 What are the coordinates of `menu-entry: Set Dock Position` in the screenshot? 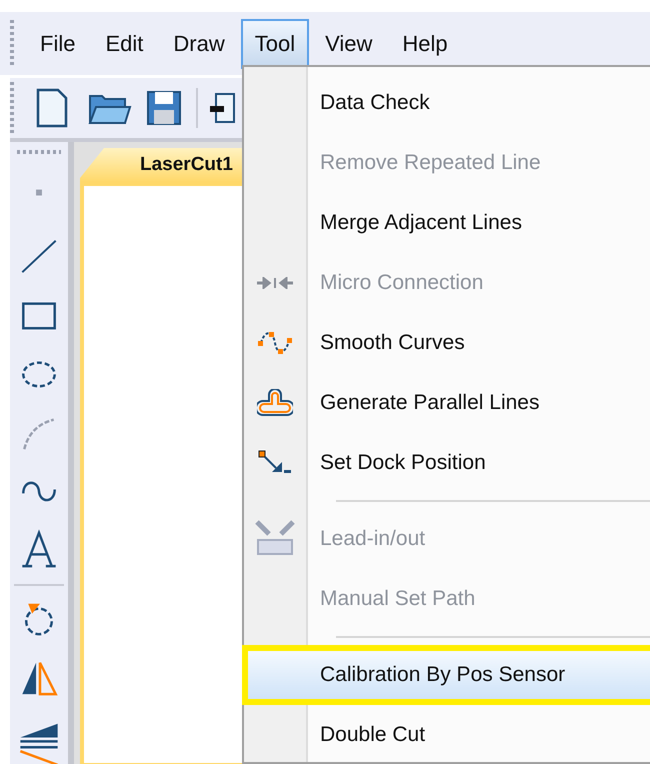 It's located at (447, 463).